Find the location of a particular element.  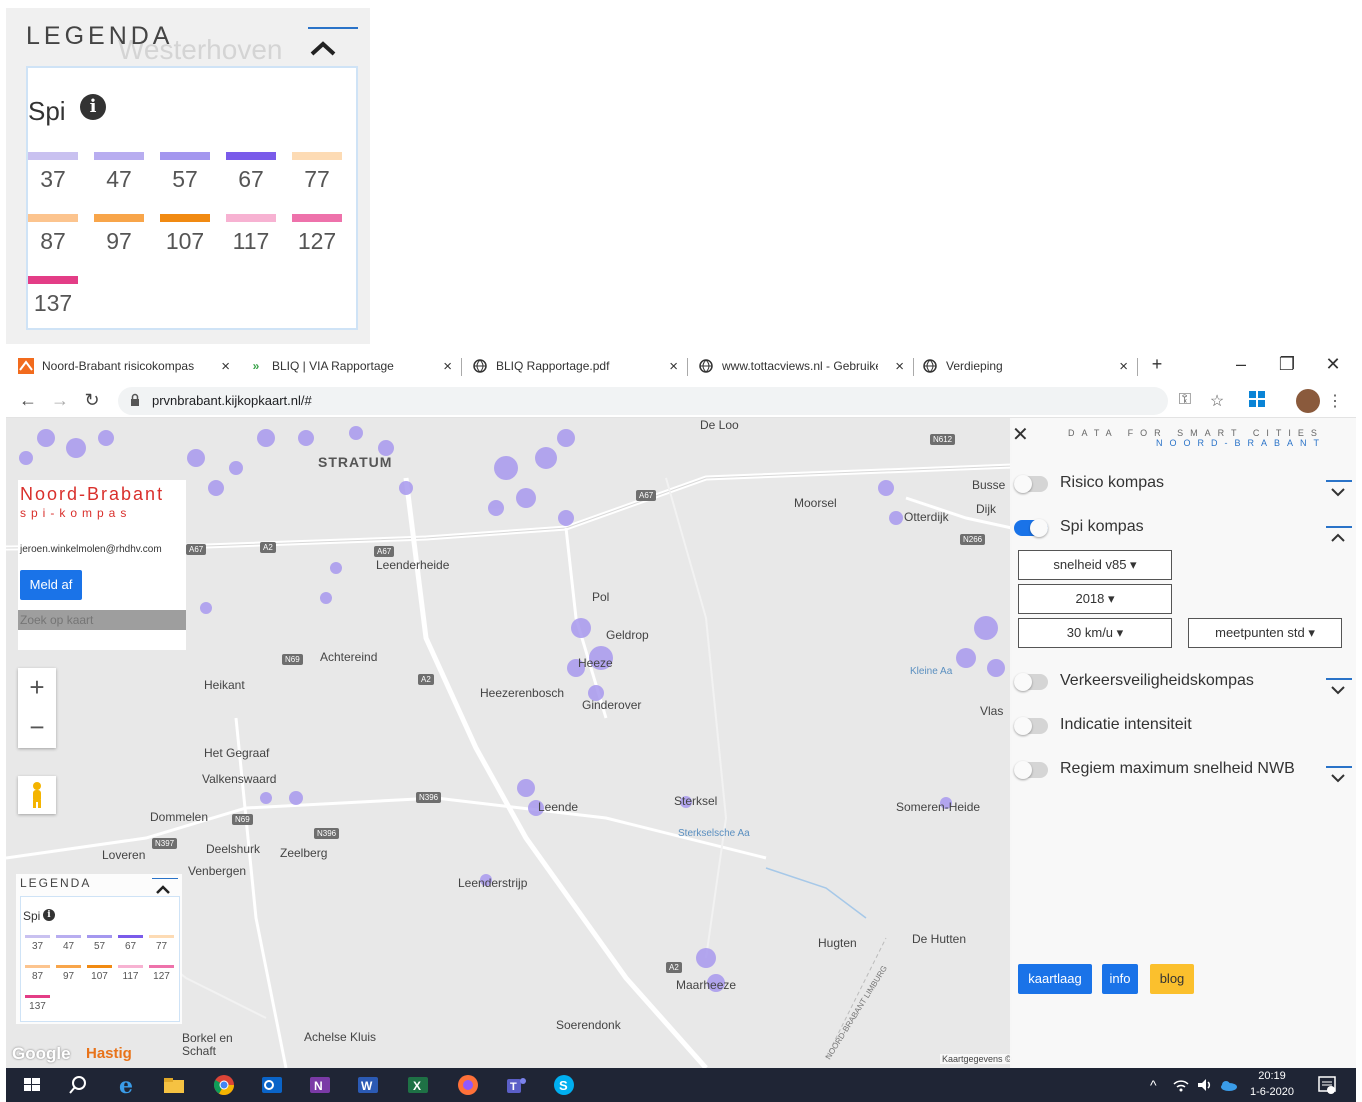

edge-icon: e is located at coordinates (128, 1085).